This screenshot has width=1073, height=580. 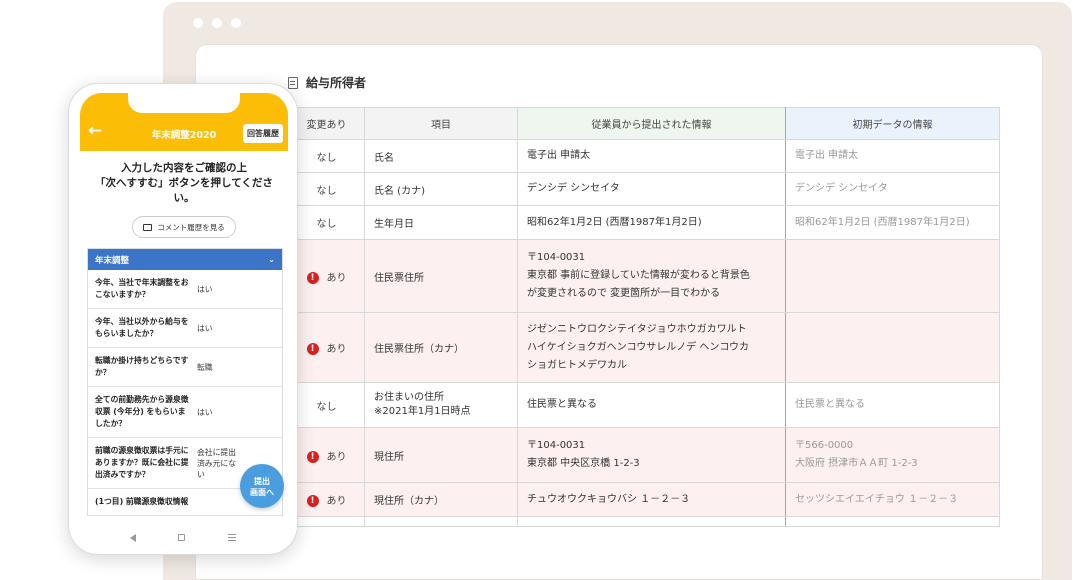 What do you see at coordinates (142, 411) in the screenshot?
I see `question: 全ての前勤務先から源泉徴収票 (今年分) をもらいましたか？` at bounding box center [142, 411].